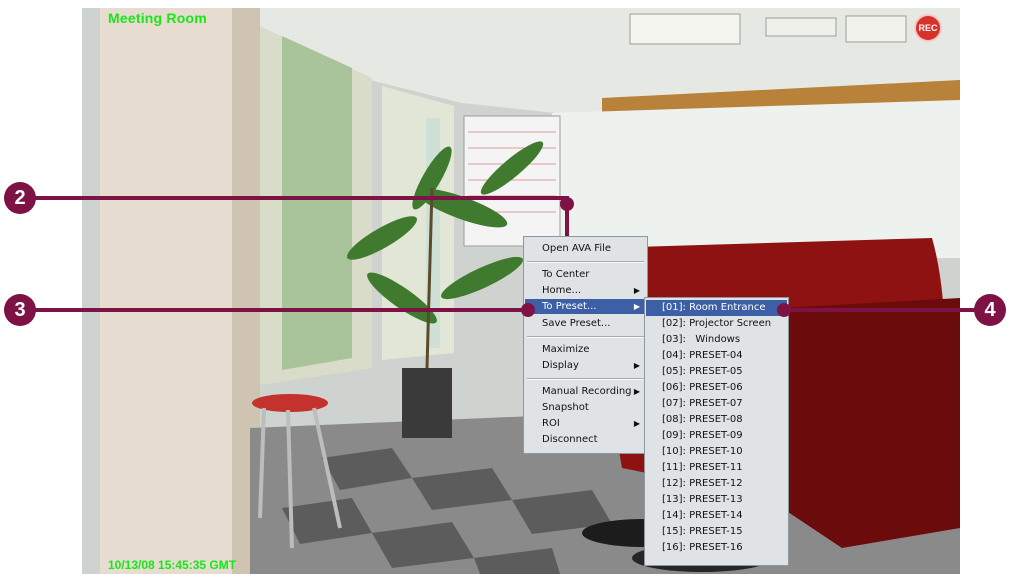  Describe the element at coordinates (716, 420) in the screenshot. I see `preset-item: [08]: PRESET-08` at that location.